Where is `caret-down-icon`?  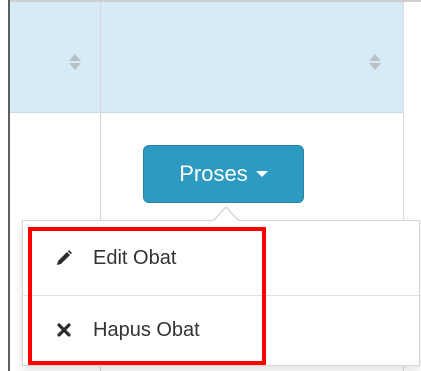 caret-down-icon is located at coordinates (261, 174).